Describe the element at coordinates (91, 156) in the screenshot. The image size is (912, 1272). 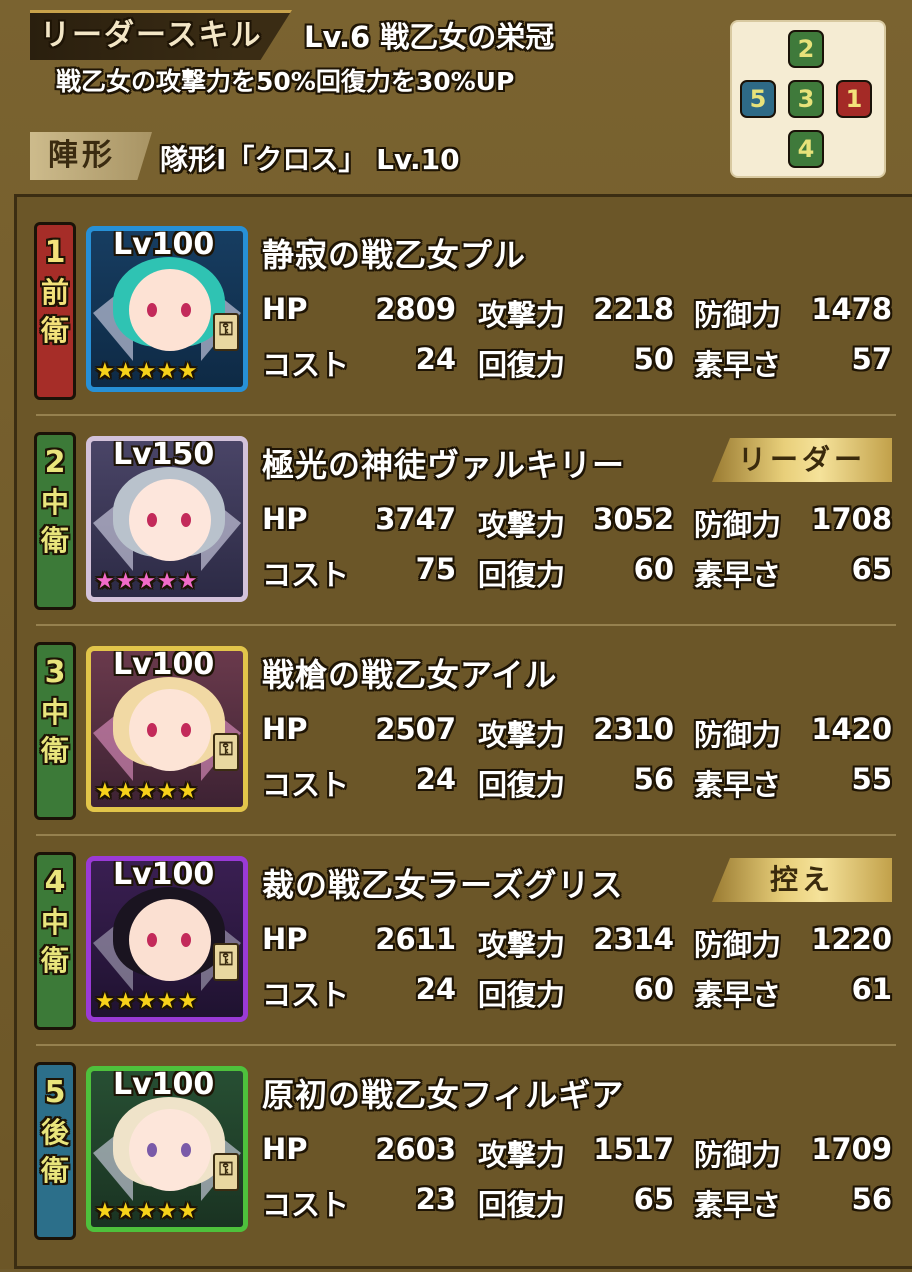
I see `formation-label: 陣形` at that location.